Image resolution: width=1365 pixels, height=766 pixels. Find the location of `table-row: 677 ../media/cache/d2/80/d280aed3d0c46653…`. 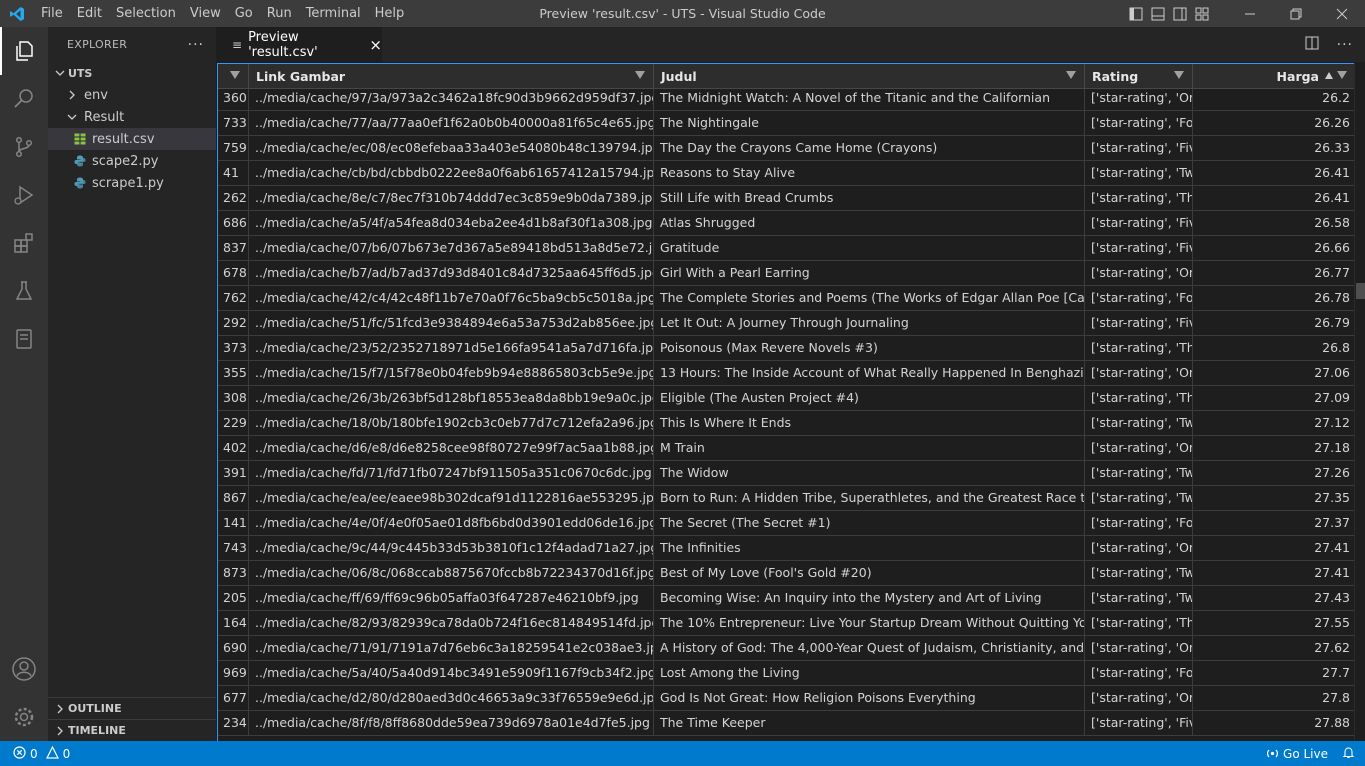

table-row: 677 ../media/cache/d2/80/d280aed3d0c46653… is located at coordinates (786, 698).